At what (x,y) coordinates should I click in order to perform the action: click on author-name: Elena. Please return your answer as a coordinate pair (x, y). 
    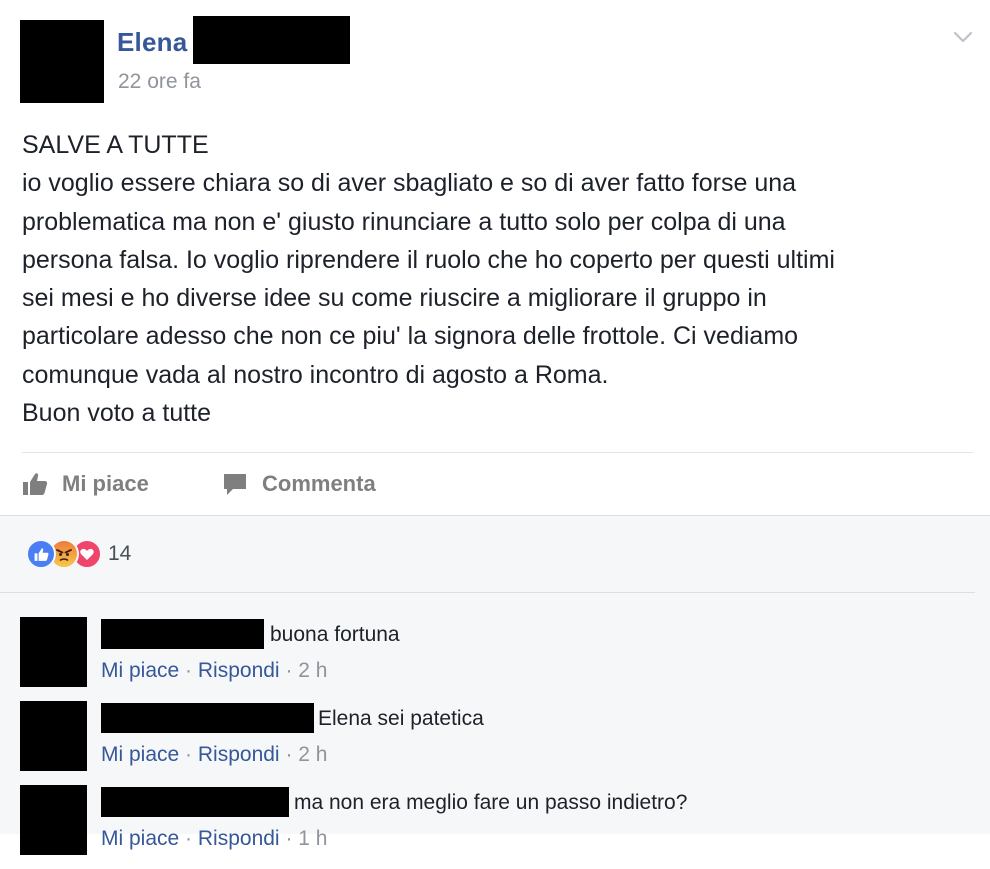
    Looking at the image, I should click on (152, 42).